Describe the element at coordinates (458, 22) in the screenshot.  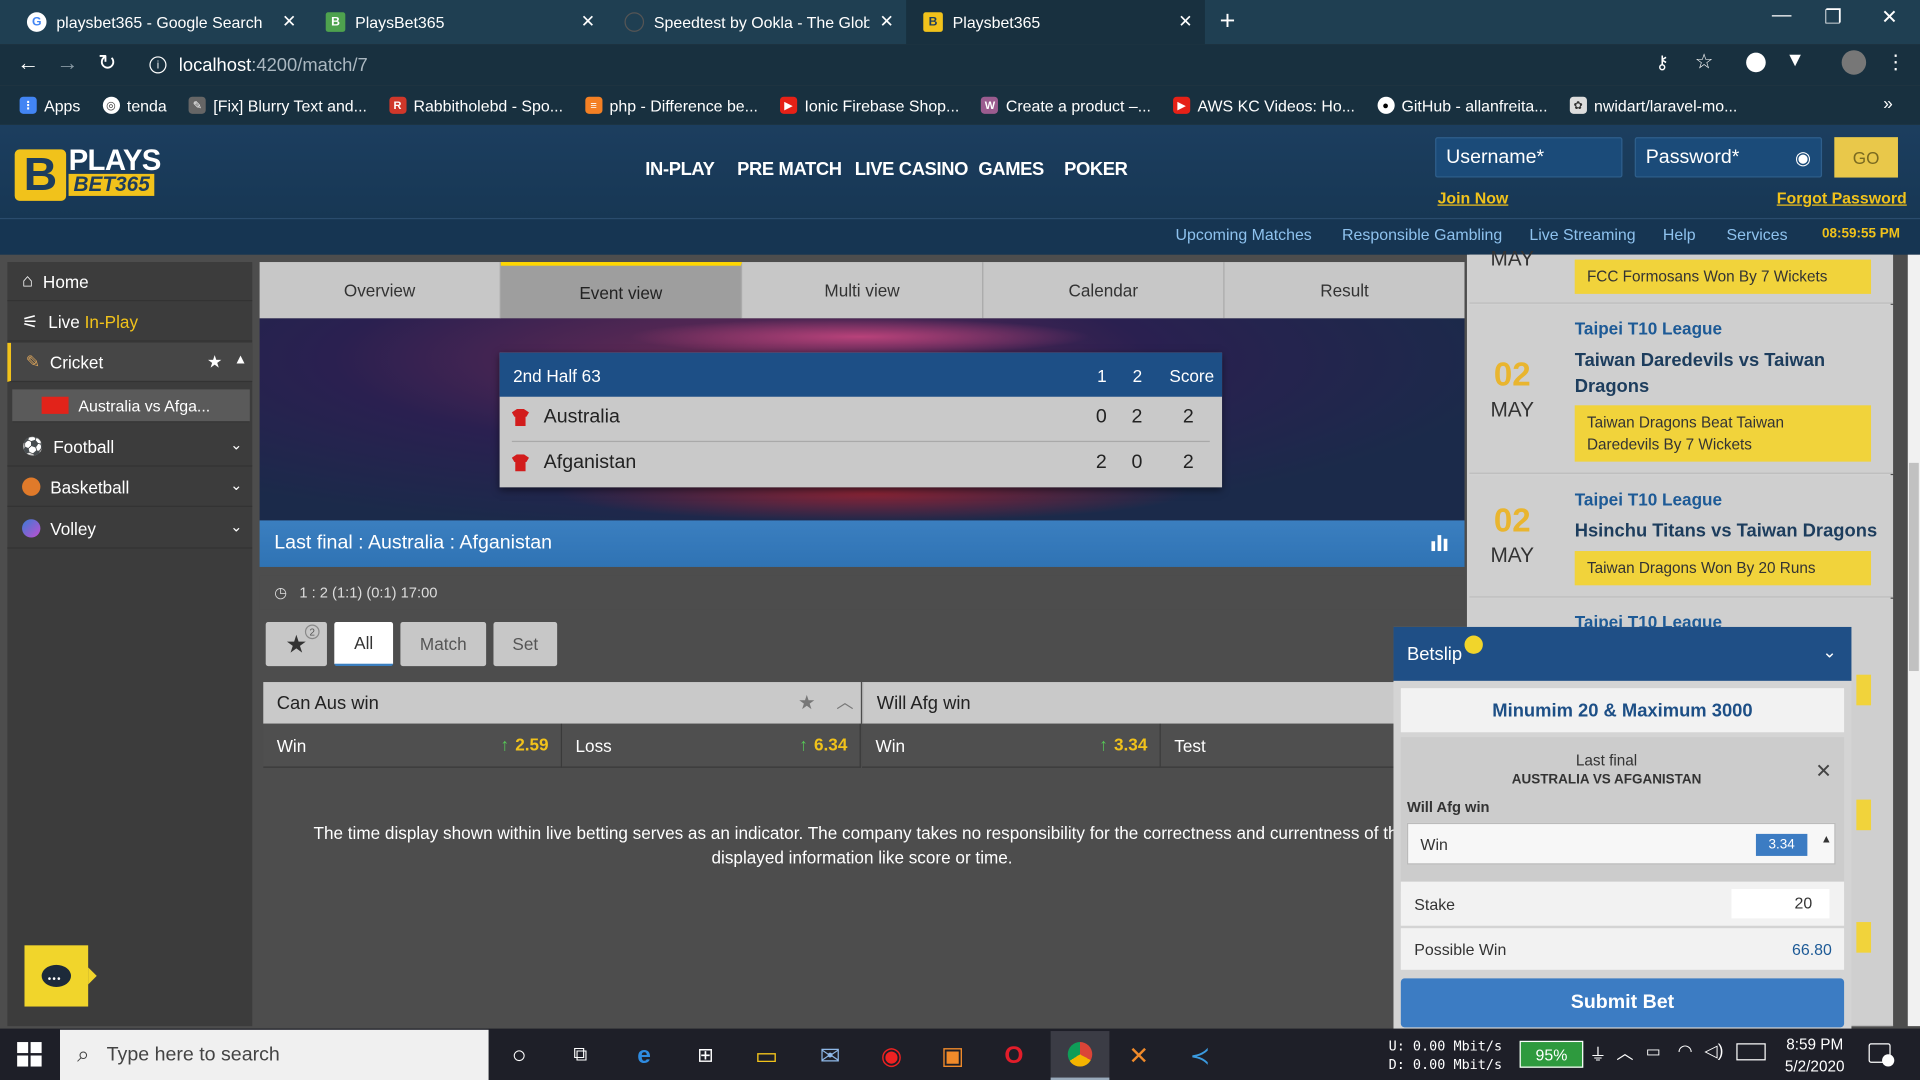
I see `browser-tab-playsbet365: B PlaysBet365 ✕` at that location.